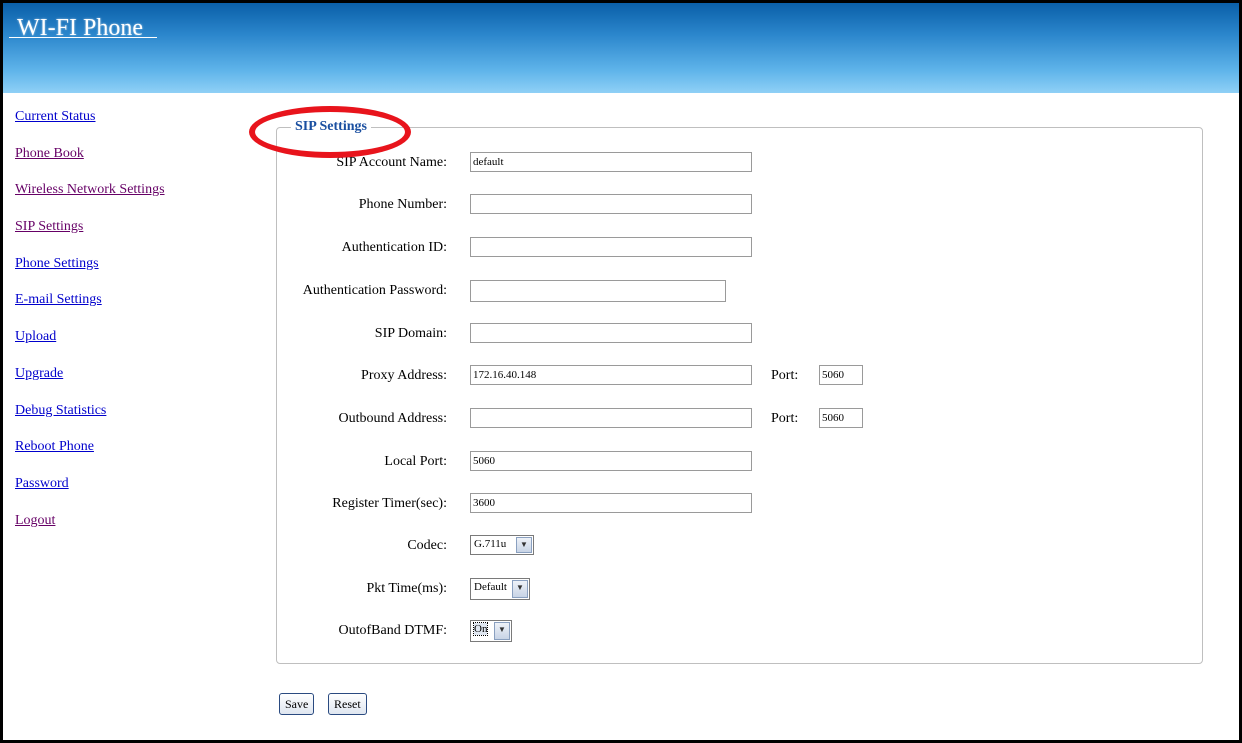  Describe the element at coordinates (841, 418) in the screenshot. I see `outbound-port-input: 5060` at that location.